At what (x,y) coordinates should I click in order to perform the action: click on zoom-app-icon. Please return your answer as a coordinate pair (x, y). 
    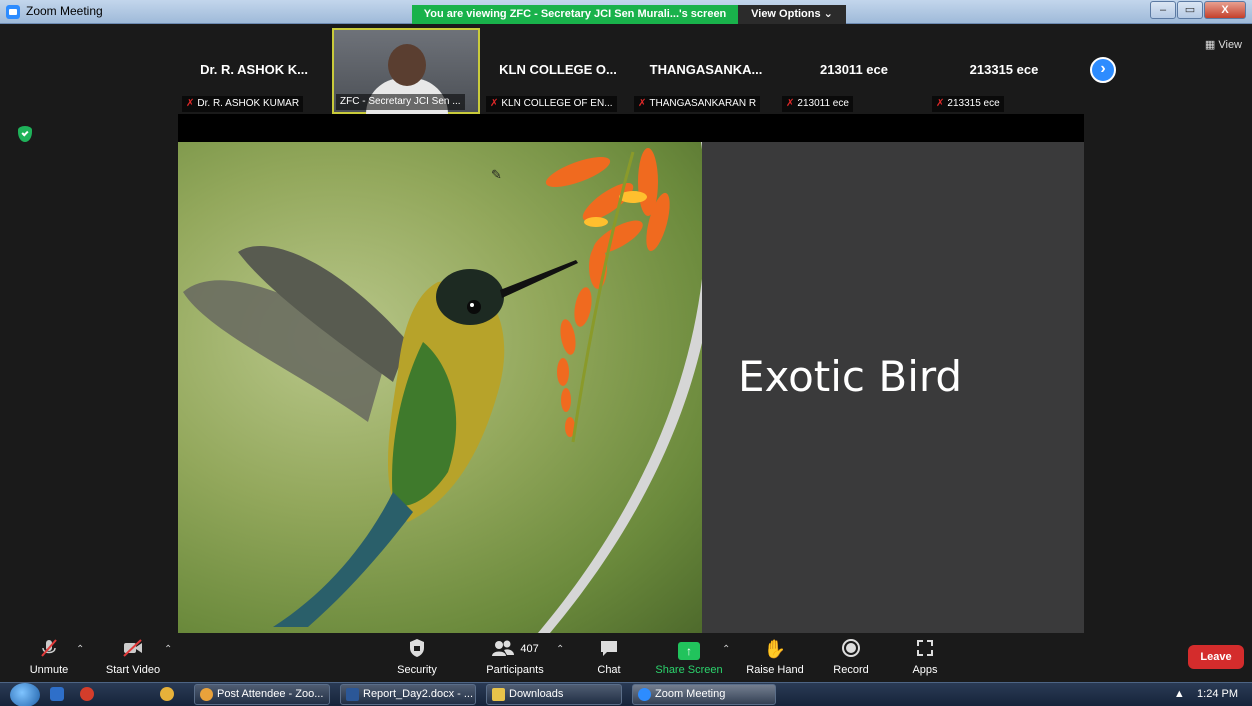
    Looking at the image, I should click on (13, 12).